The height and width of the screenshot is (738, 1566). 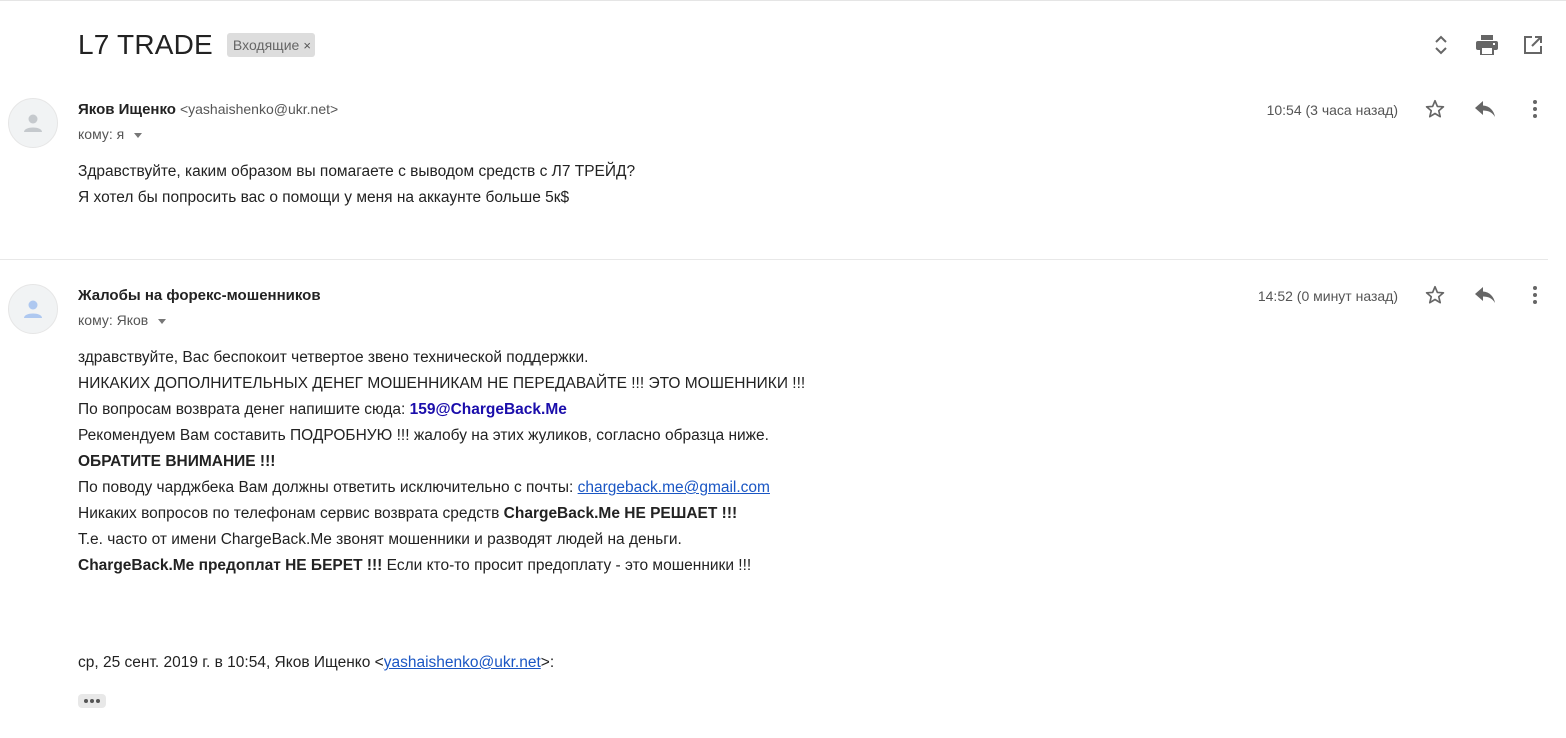 I want to click on thread-header: L7 TRADE Входящие ×, so click(x=196, y=45).